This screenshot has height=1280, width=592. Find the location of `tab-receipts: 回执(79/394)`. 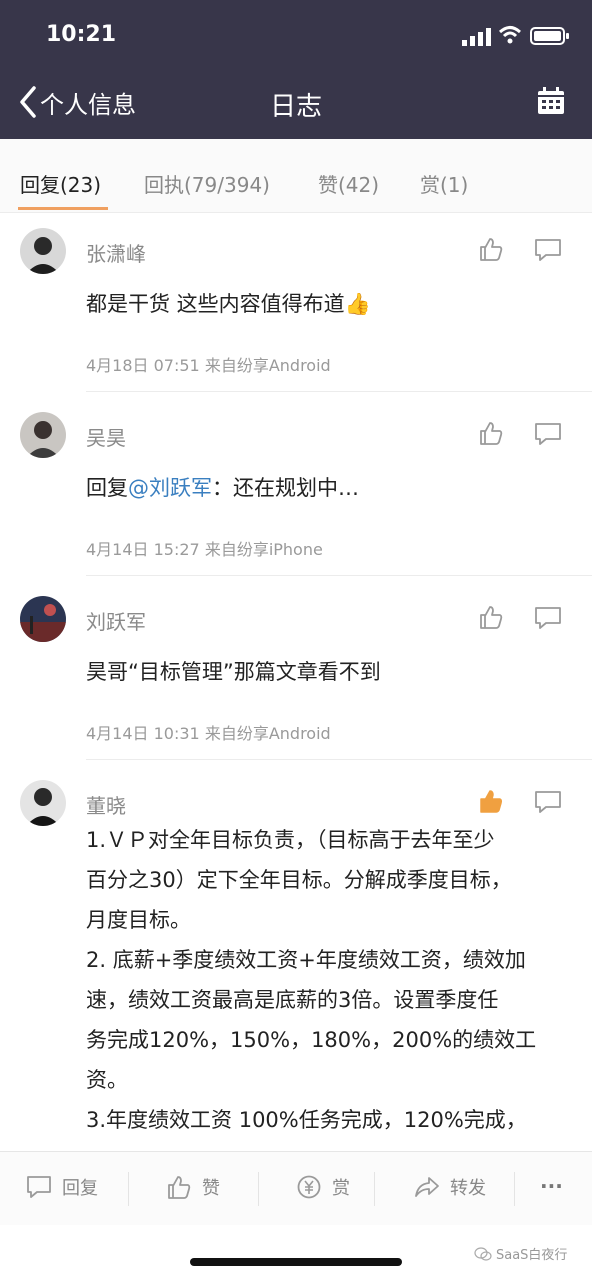

tab-receipts: 回执(79/394) is located at coordinates (207, 183).